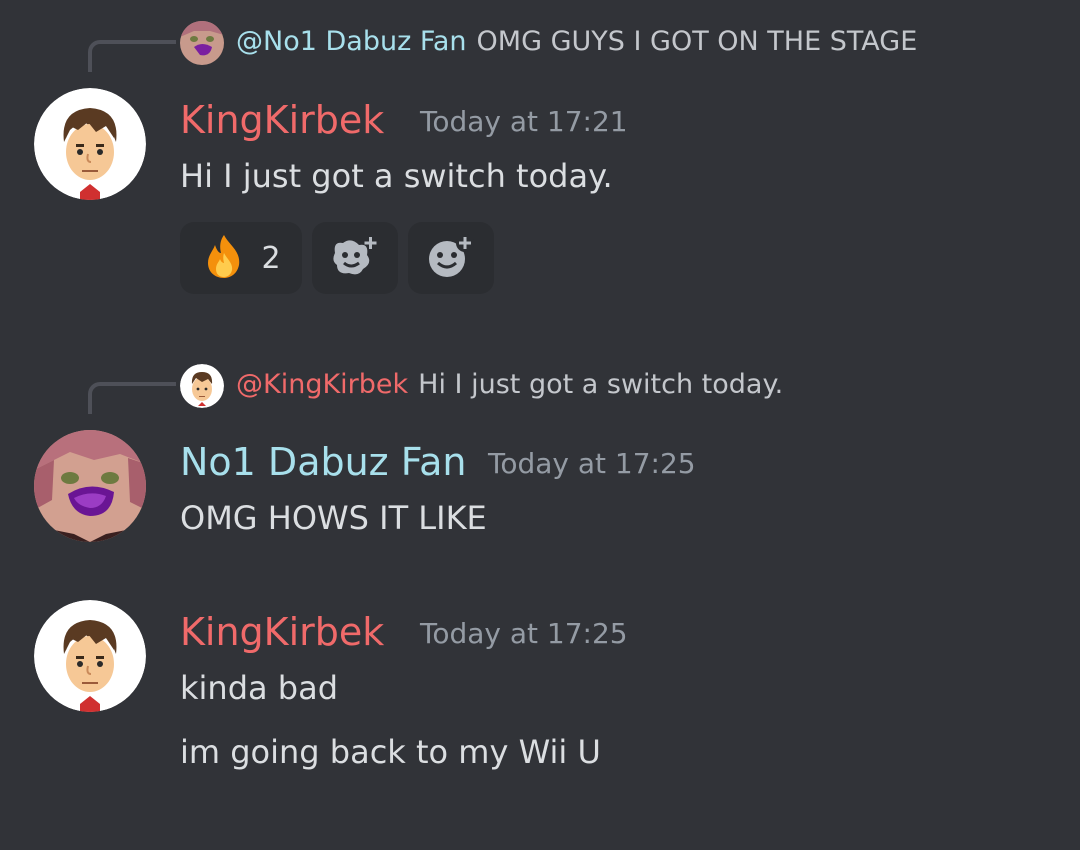 This screenshot has height=850, width=1080. What do you see at coordinates (271, 258) in the screenshot?
I see `reaction-count: 2` at bounding box center [271, 258].